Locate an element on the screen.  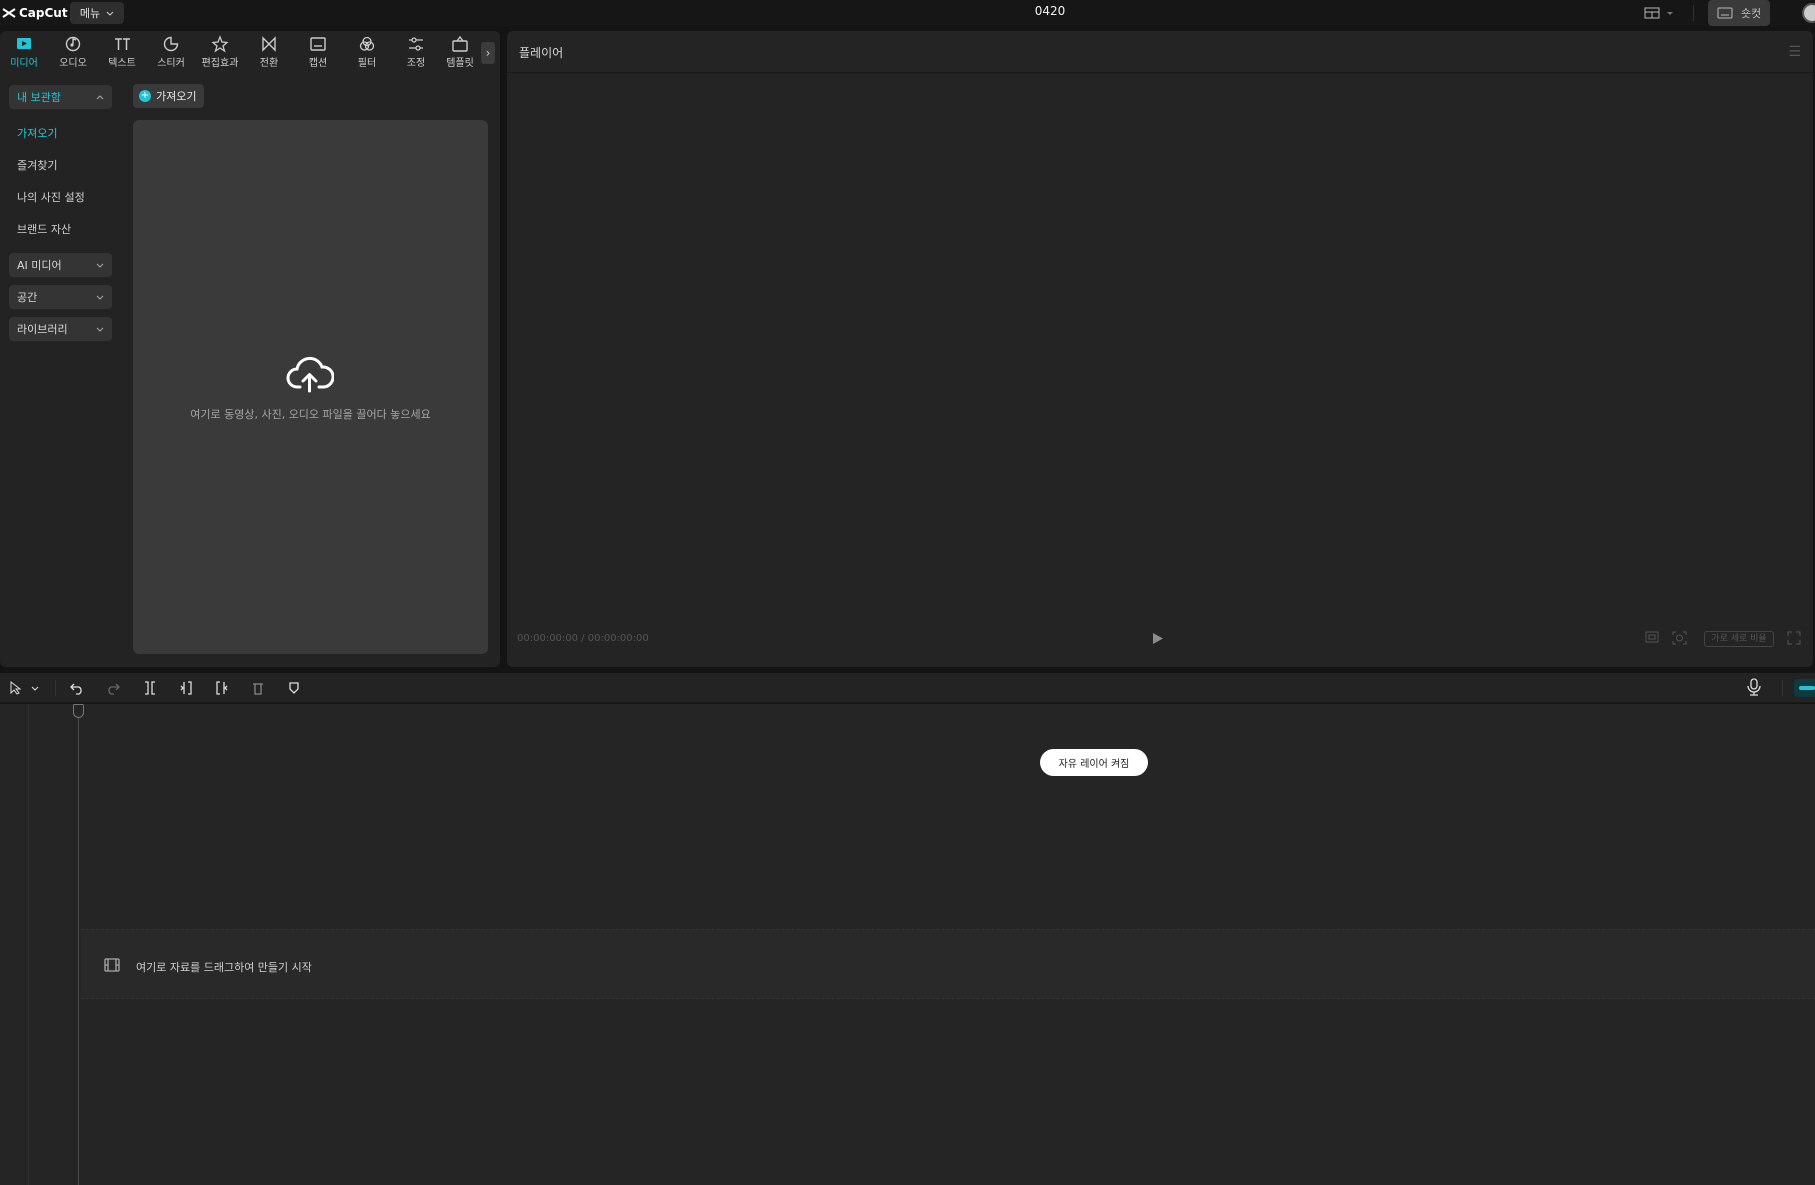
tab-effects: 편집효과 is located at coordinates (220, 53).